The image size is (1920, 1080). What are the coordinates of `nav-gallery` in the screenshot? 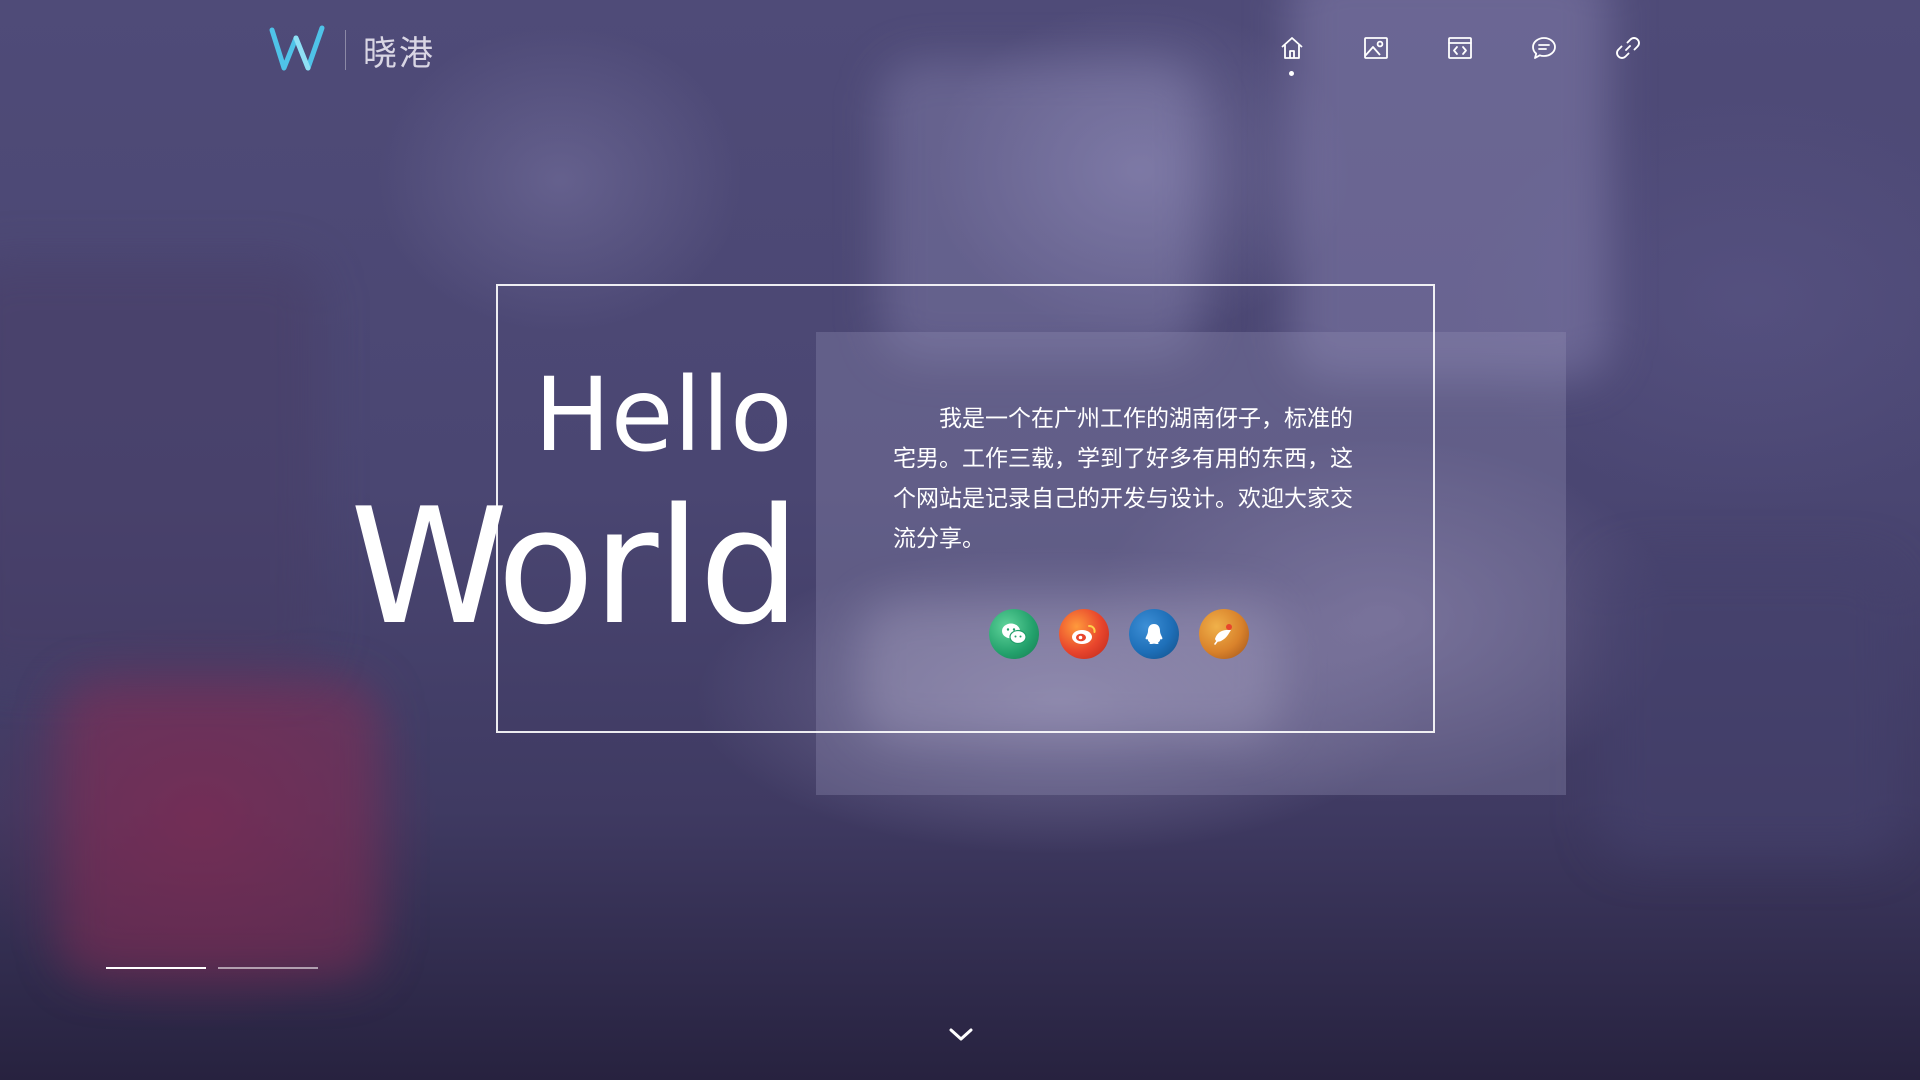 It's located at (1376, 58).